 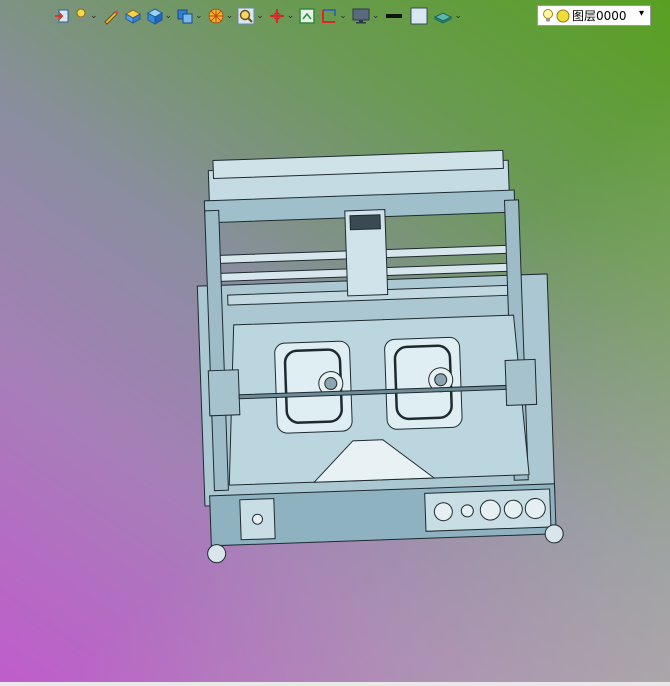 I want to click on display-settings-button: ⌄, so click(x=365, y=16).